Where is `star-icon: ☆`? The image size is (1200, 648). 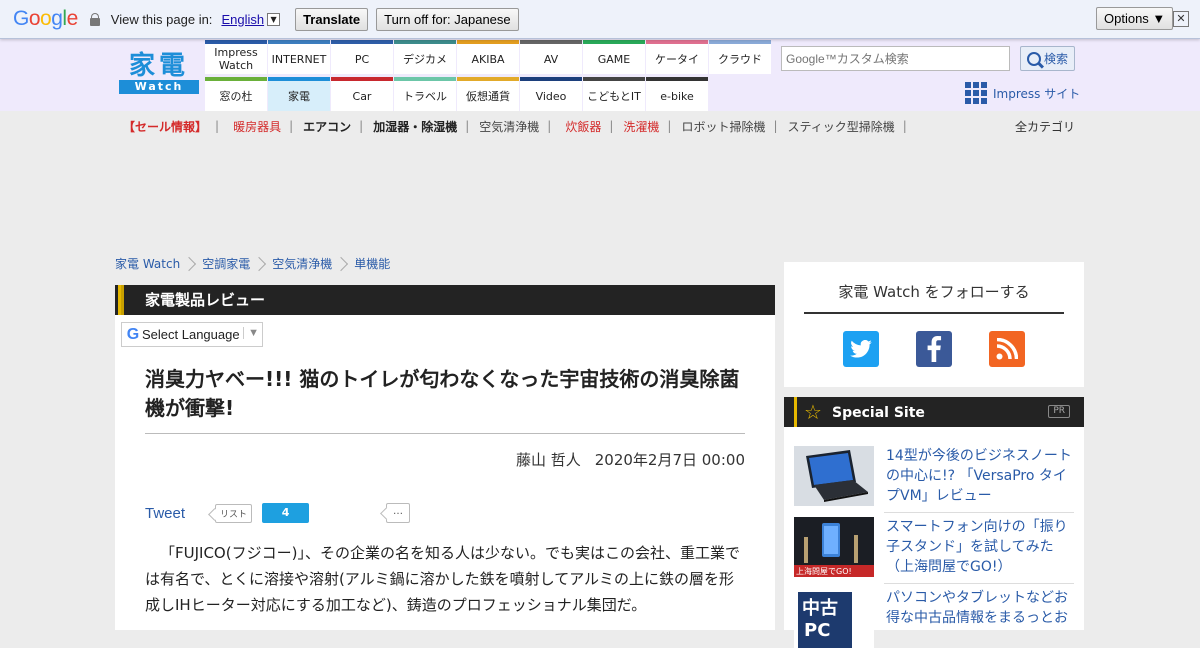
star-icon: ☆ is located at coordinates (813, 412).